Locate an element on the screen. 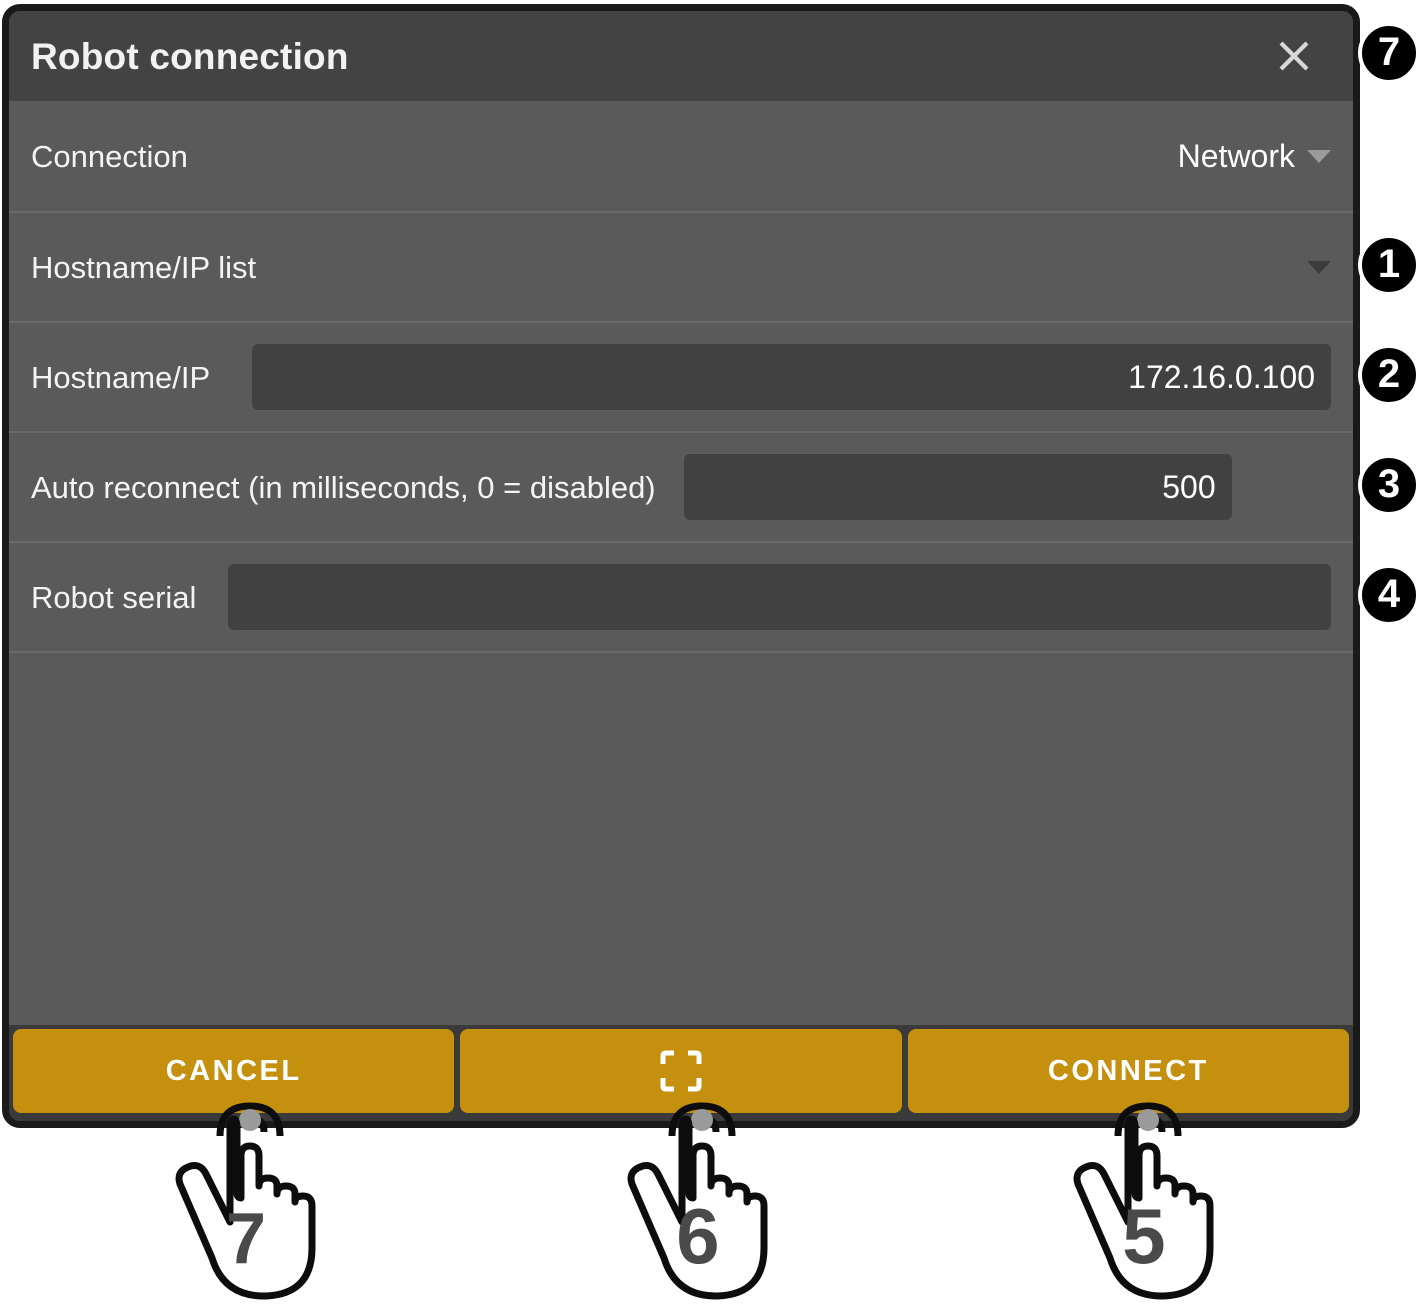 The width and height of the screenshot is (1428, 1309). badge-auto-reconnect-field: 3 is located at coordinates (1389, 485).